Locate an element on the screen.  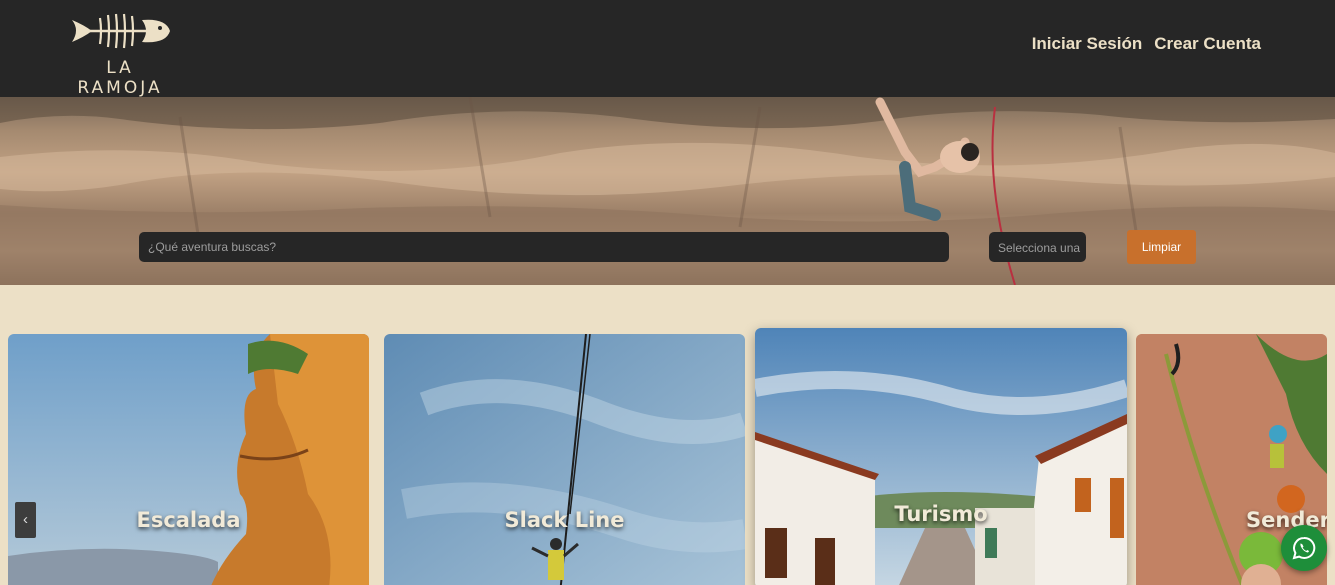
turismo-image is located at coordinates (941, 456).